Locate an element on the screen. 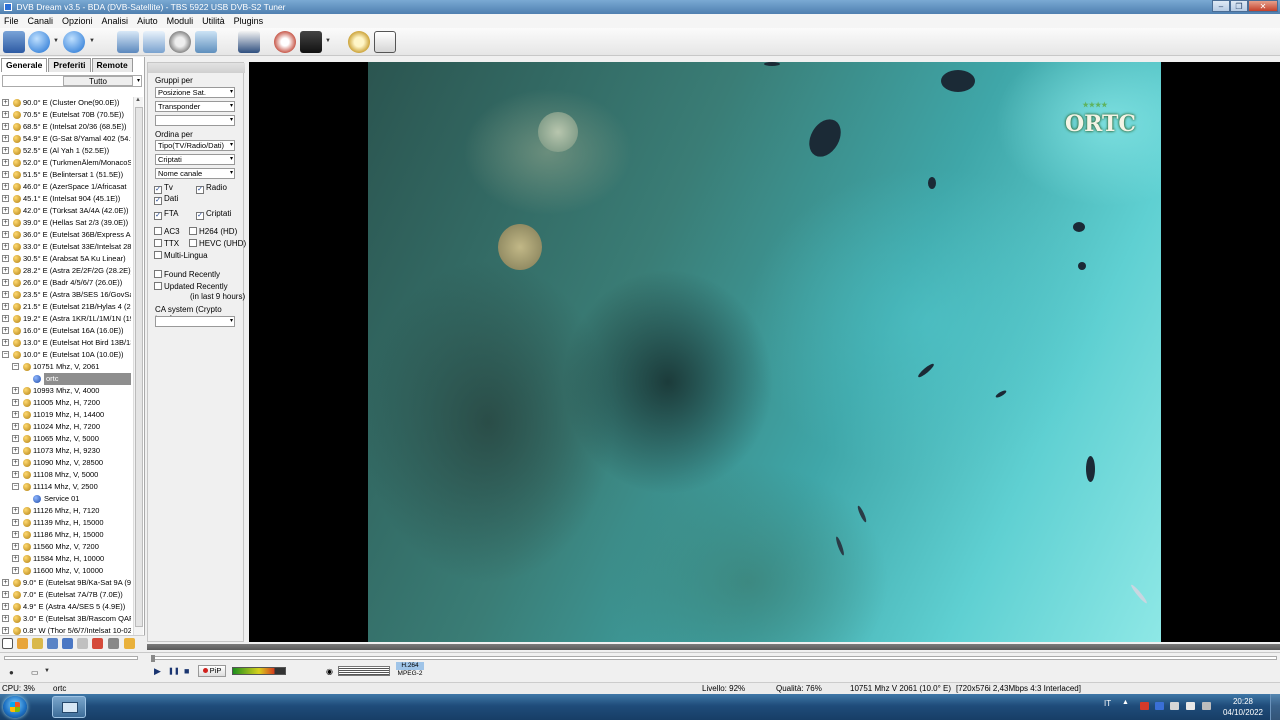 The width and height of the screenshot is (1280, 720). tree-row: − 11114 Mhz, V, 2500 is located at coordinates (65, 487).